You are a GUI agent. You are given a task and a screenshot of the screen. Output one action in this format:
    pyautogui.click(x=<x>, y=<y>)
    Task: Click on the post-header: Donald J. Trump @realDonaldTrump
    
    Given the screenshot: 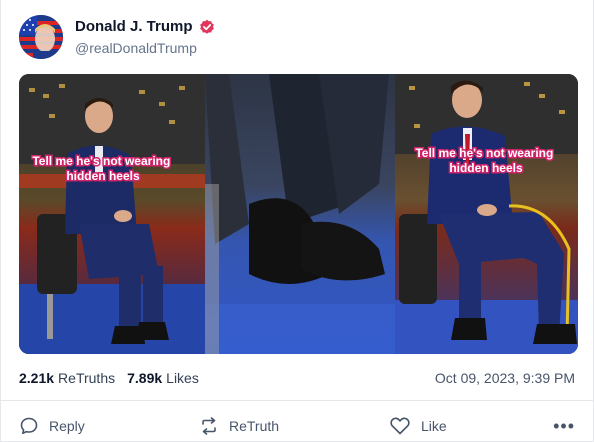 What is the action you would take?
    pyautogui.click(x=117, y=37)
    